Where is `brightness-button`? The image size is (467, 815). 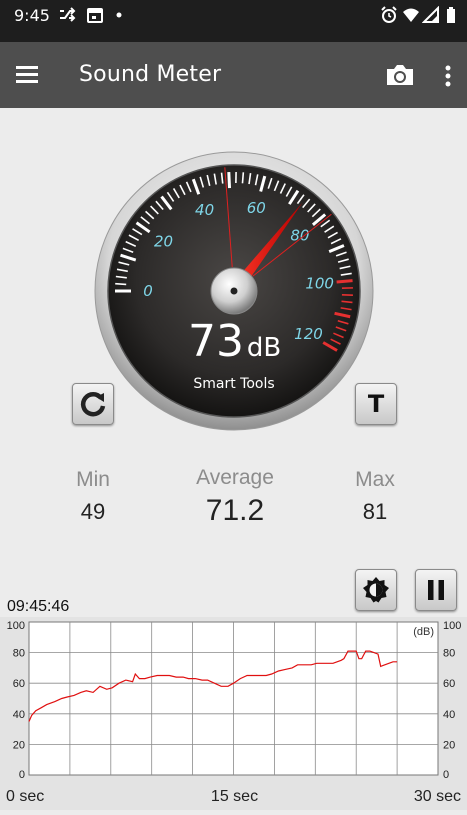 brightness-button is located at coordinates (376, 590).